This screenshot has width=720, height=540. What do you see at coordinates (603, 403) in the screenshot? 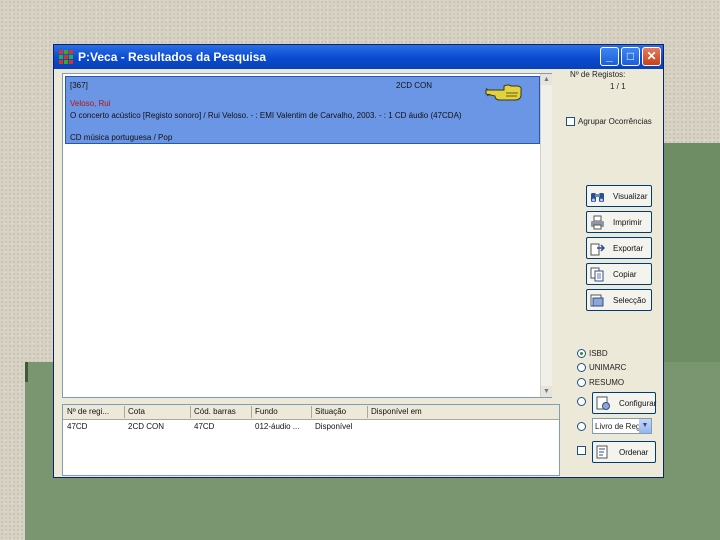
I see `configure-icon` at bounding box center [603, 403].